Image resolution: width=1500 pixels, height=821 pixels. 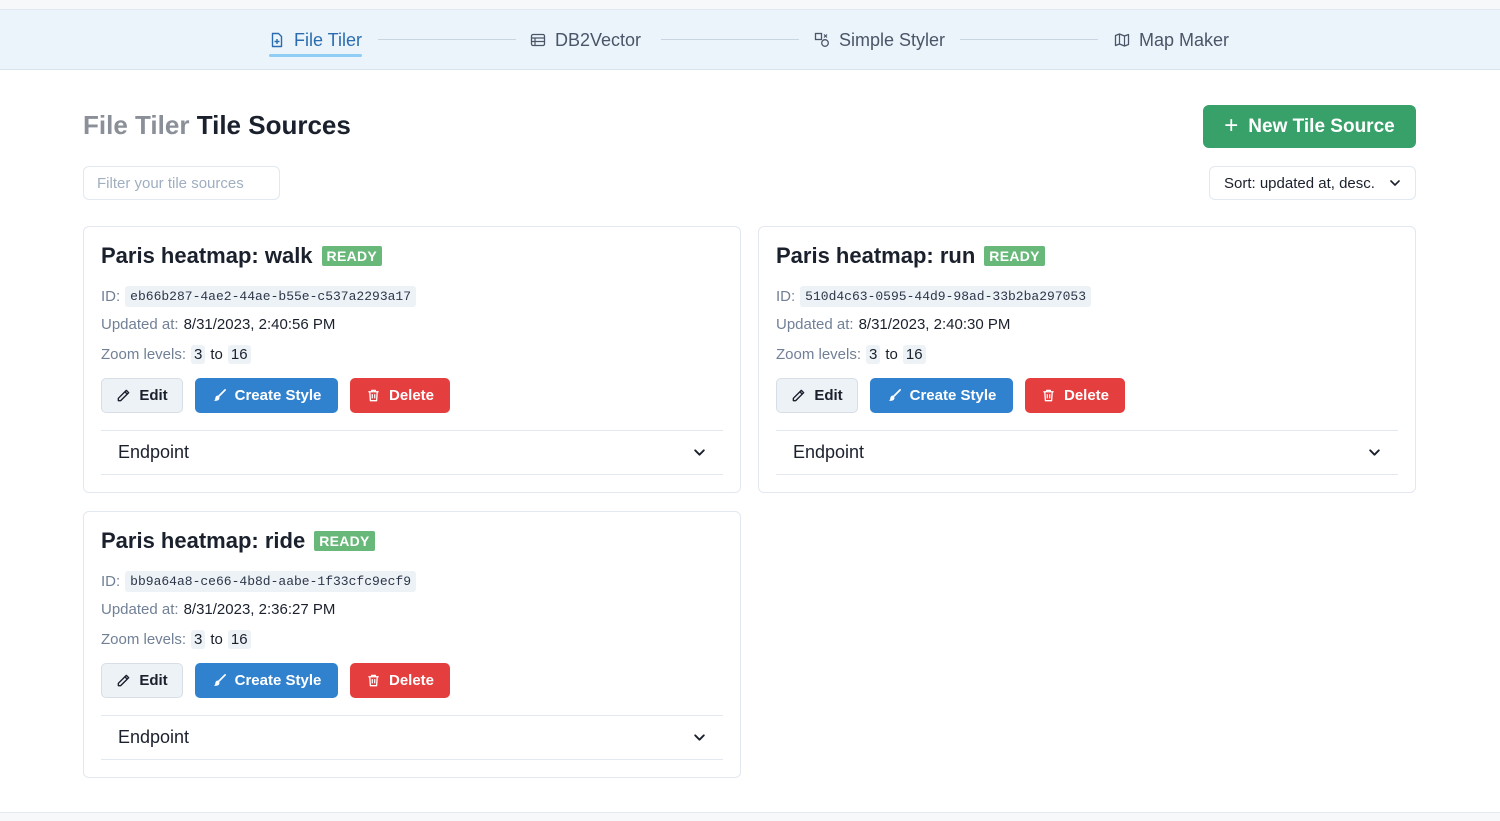 What do you see at coordinates (750, 5) in the screenshot?
I see `top-strip` at bounding box center [750, 5].